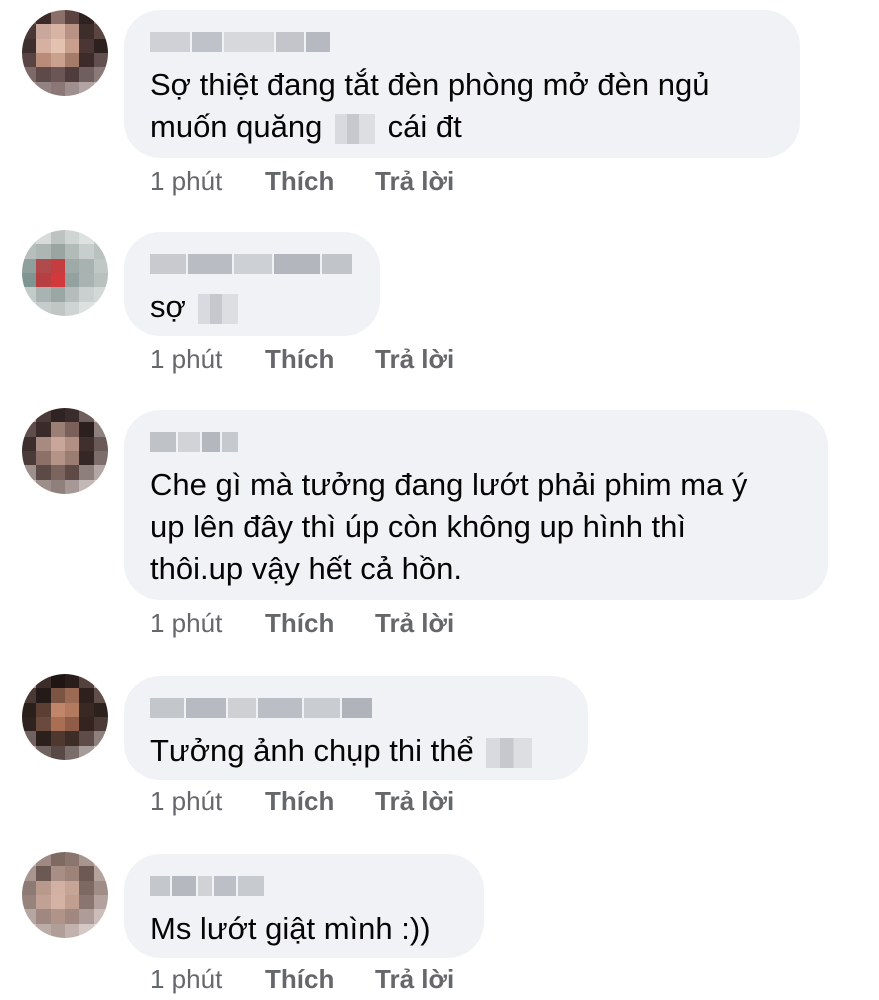  Describe the element at coordinates (290, 928) in the screenshot. I see `comment-text: Ms lướt giật mình :))` at that location.